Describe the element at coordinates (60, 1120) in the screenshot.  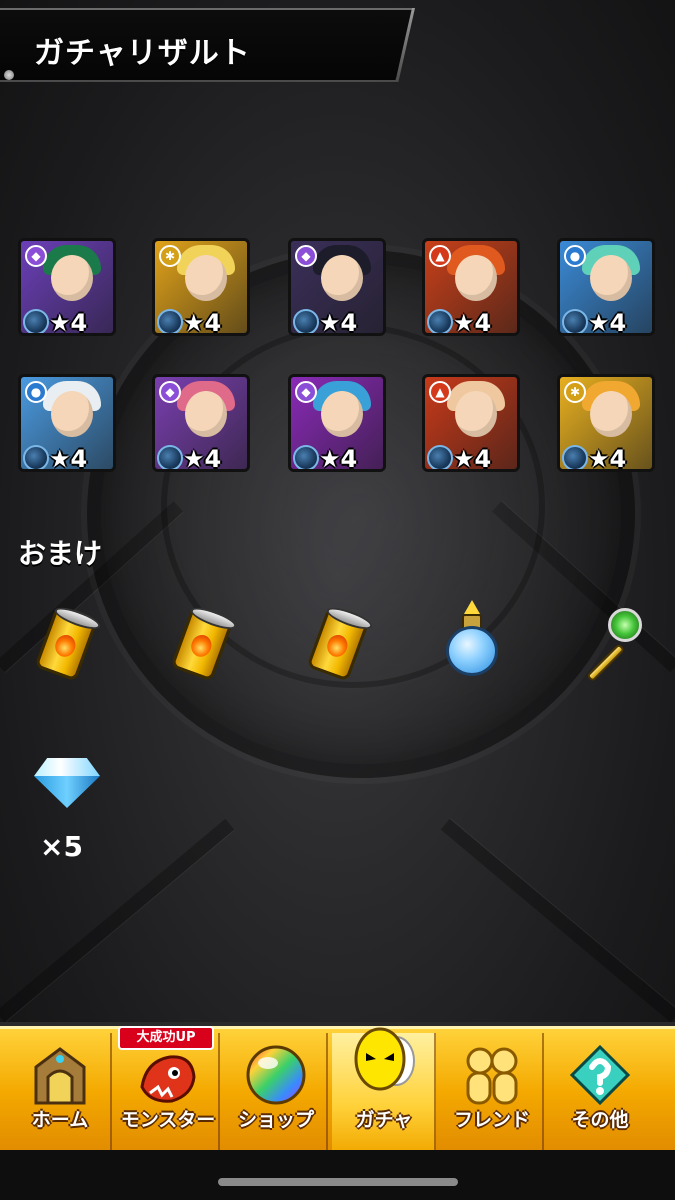
I see `nav-label: ホーム` at that location.